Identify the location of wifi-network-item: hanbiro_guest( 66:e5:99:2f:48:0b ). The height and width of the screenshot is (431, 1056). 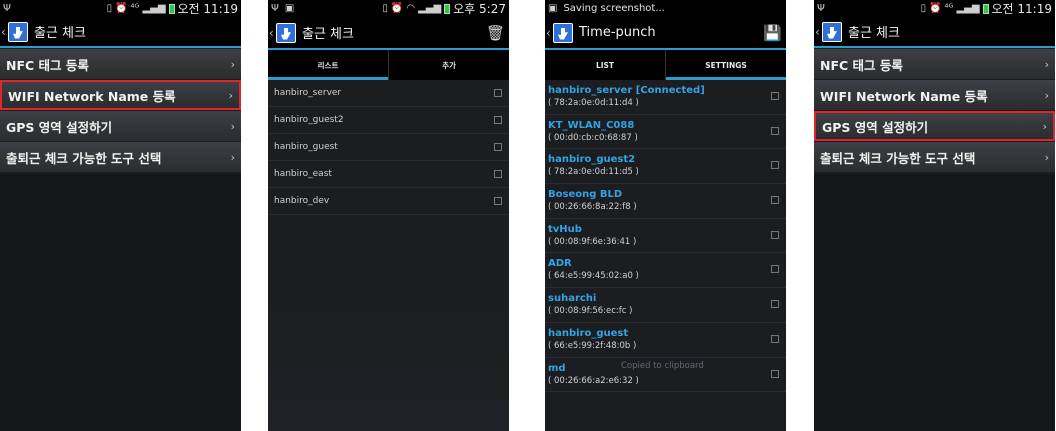
(665, 340).